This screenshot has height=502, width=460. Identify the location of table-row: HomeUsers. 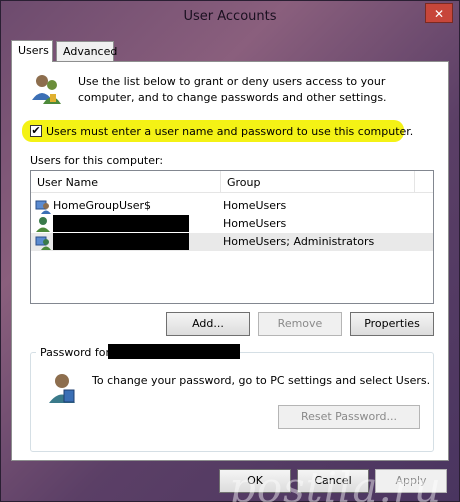
(232, 224).